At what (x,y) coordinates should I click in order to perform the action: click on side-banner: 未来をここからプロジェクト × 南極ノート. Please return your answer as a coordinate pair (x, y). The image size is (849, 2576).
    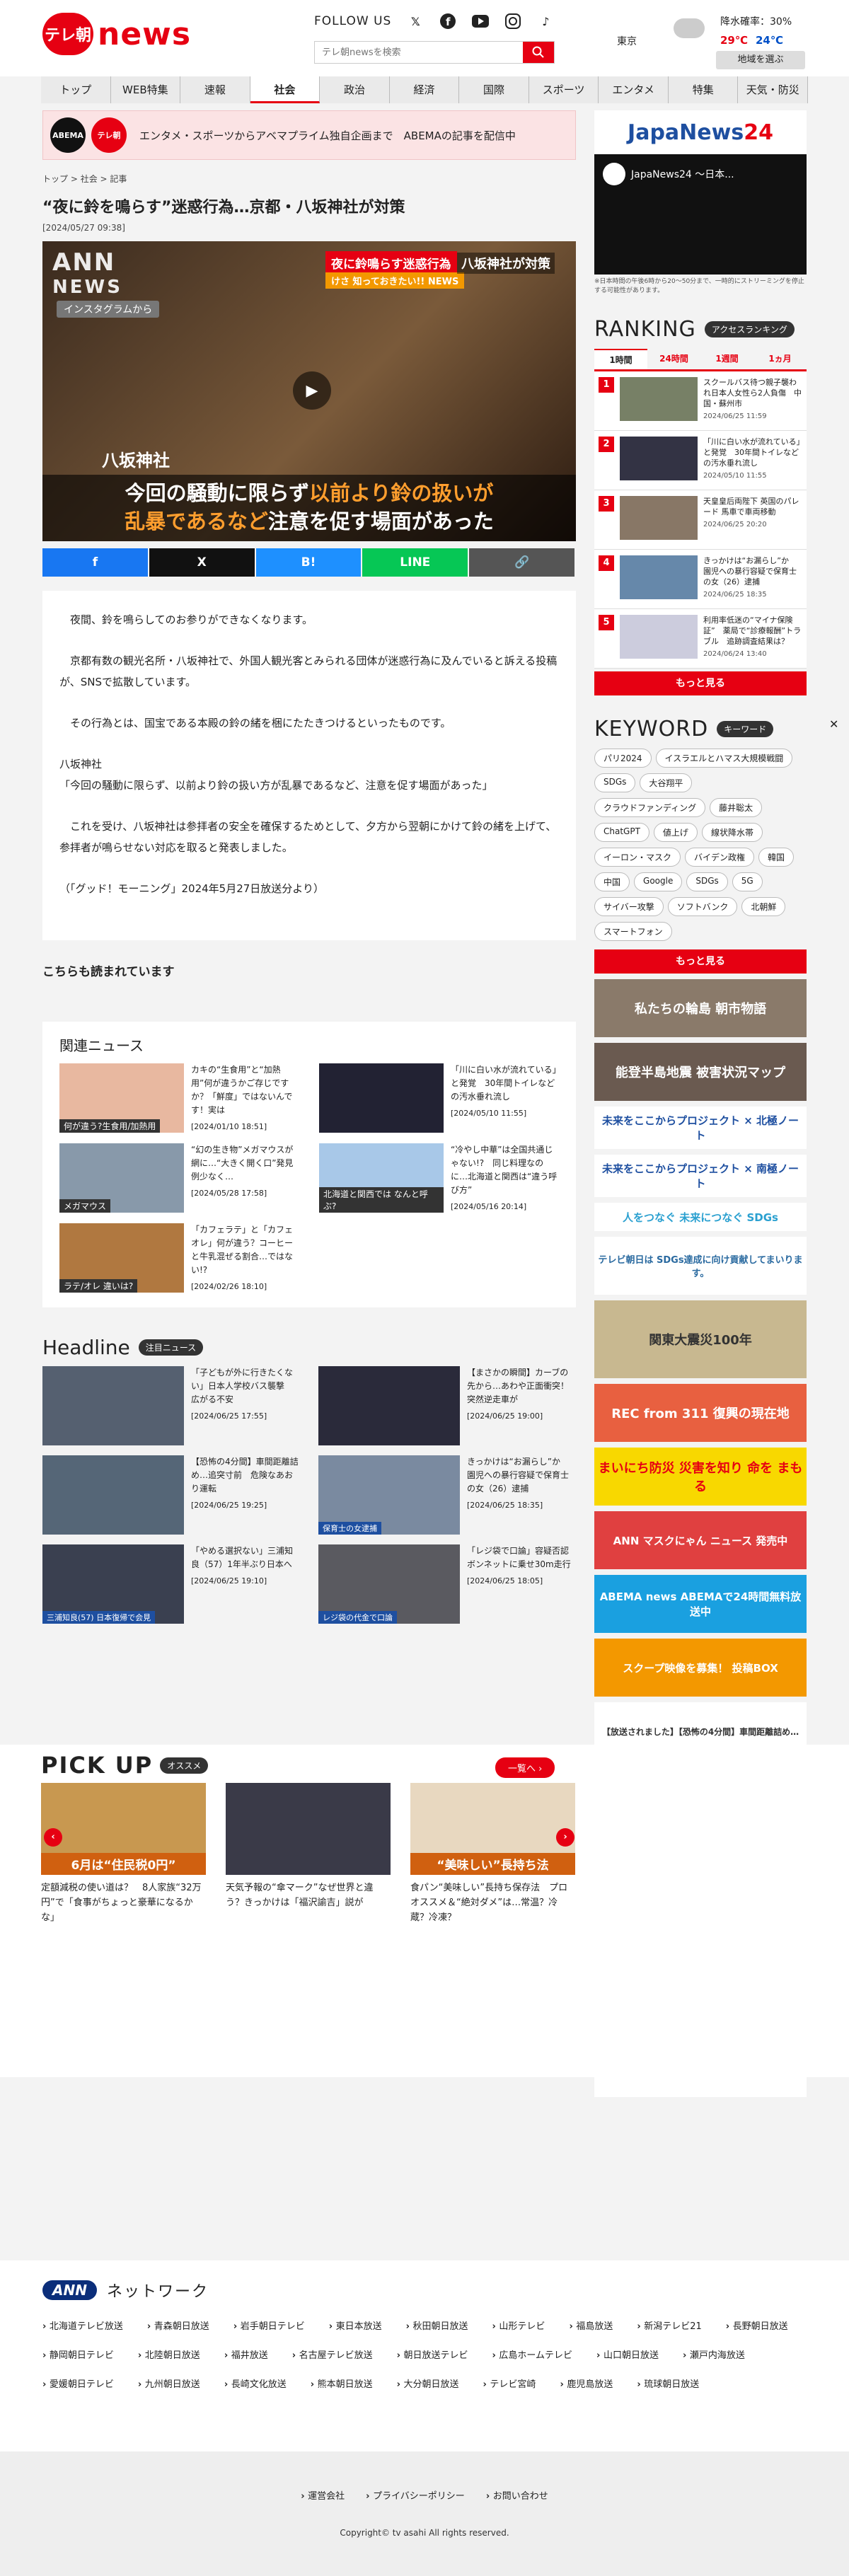
    Looking at the image, I should click on (700, 1176).